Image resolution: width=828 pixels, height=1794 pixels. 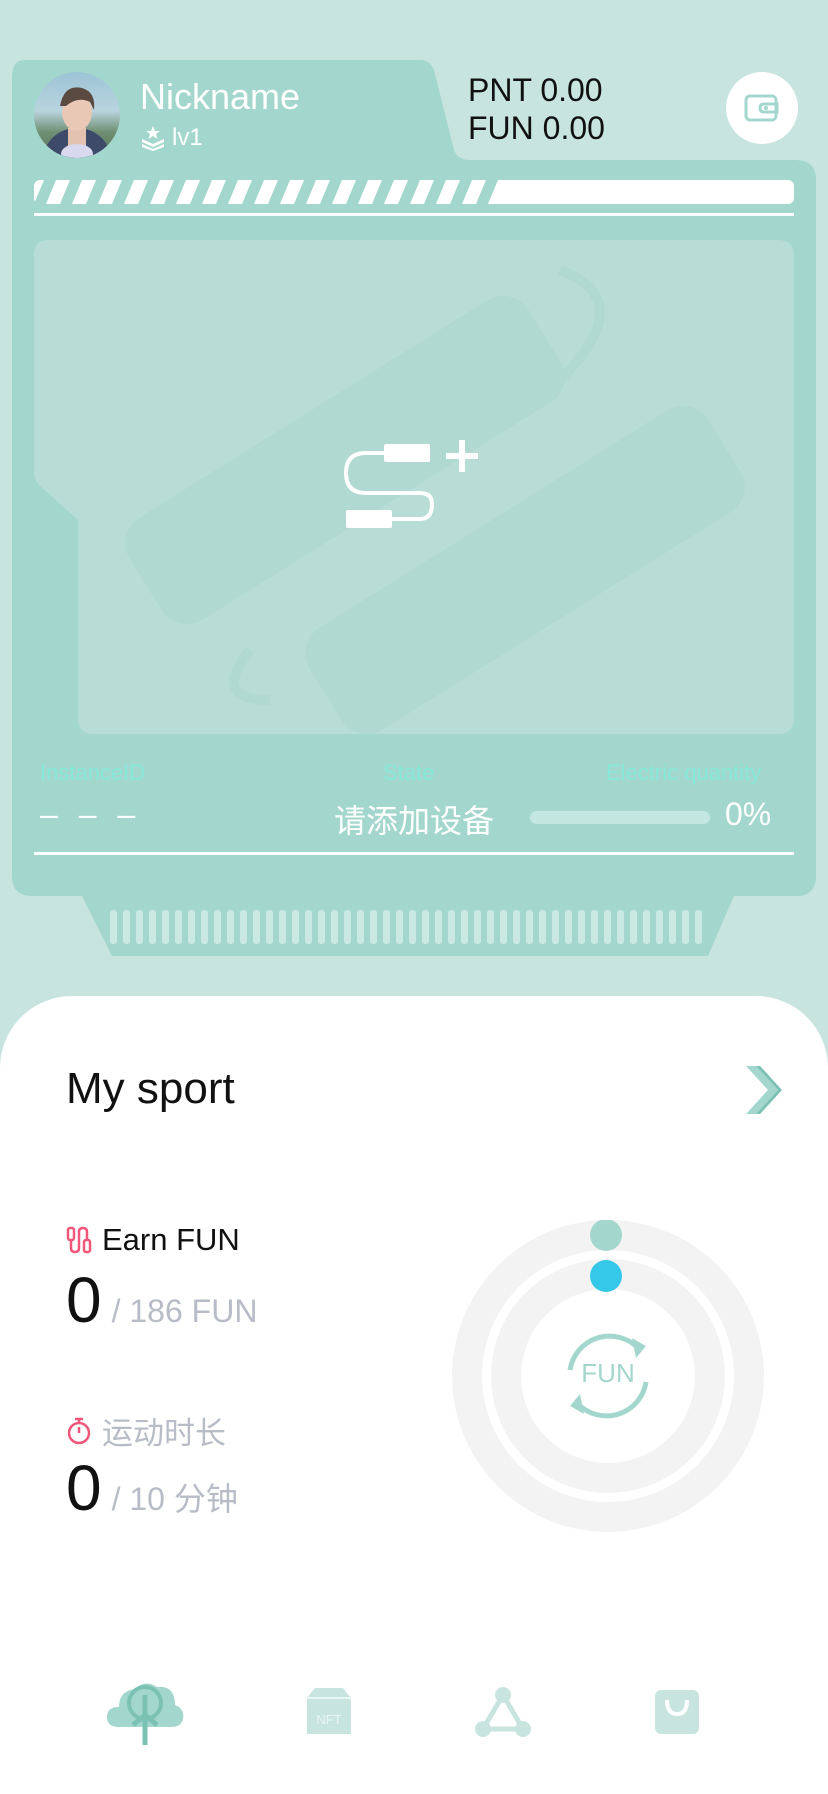 I want to click on tab-nft: NFT, so click(x=329, y=1712).